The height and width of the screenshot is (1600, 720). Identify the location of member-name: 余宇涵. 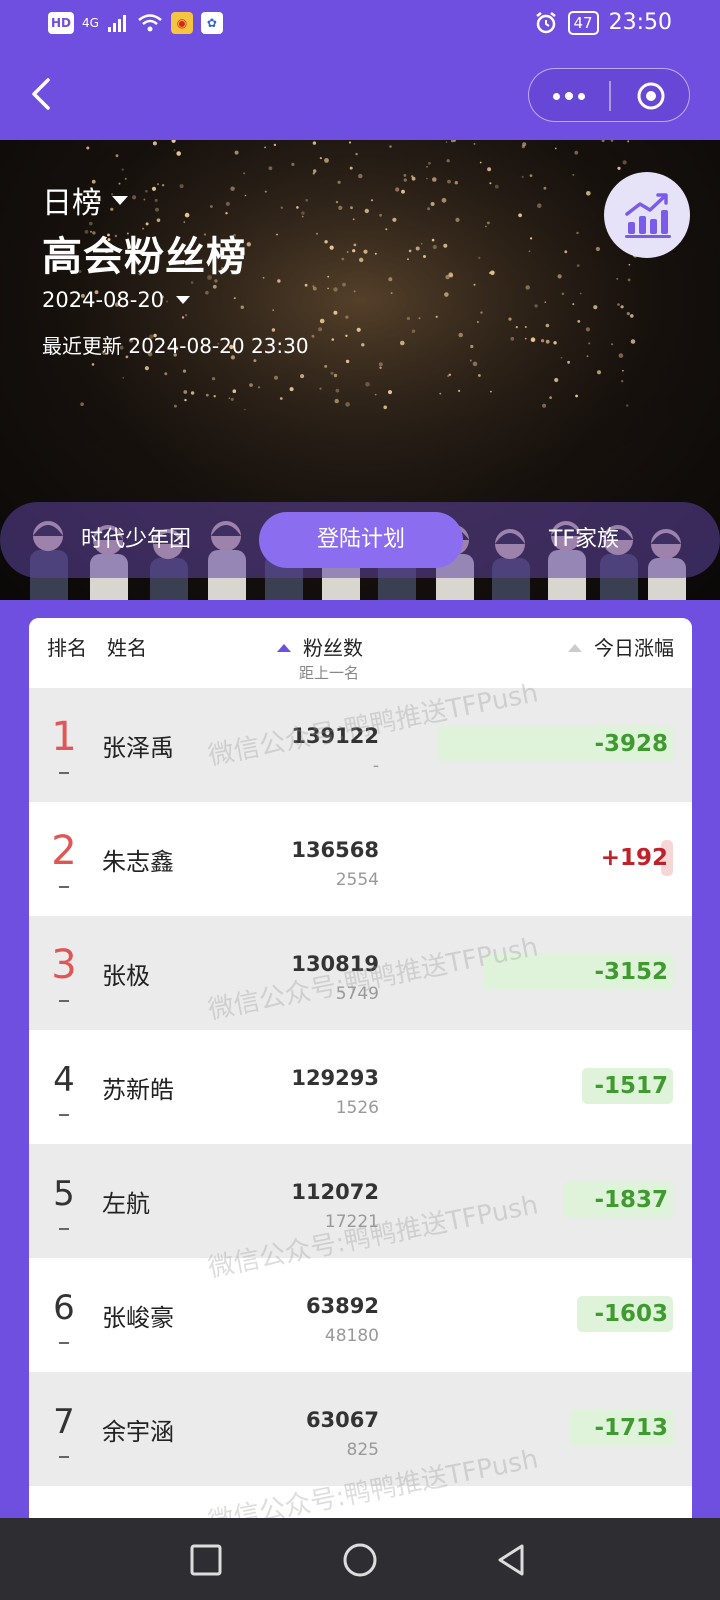
(138, 1432).